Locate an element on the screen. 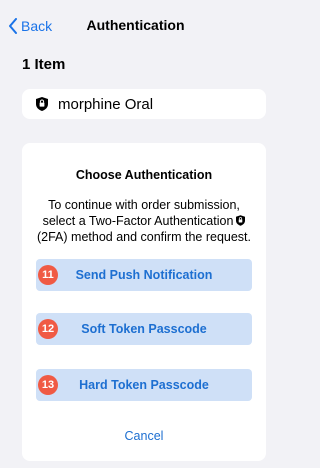 This screenshot has width=320, height=468. hard-token-passcode-button: 13 Hard Token Passcode is located at coordinates (144, 385).